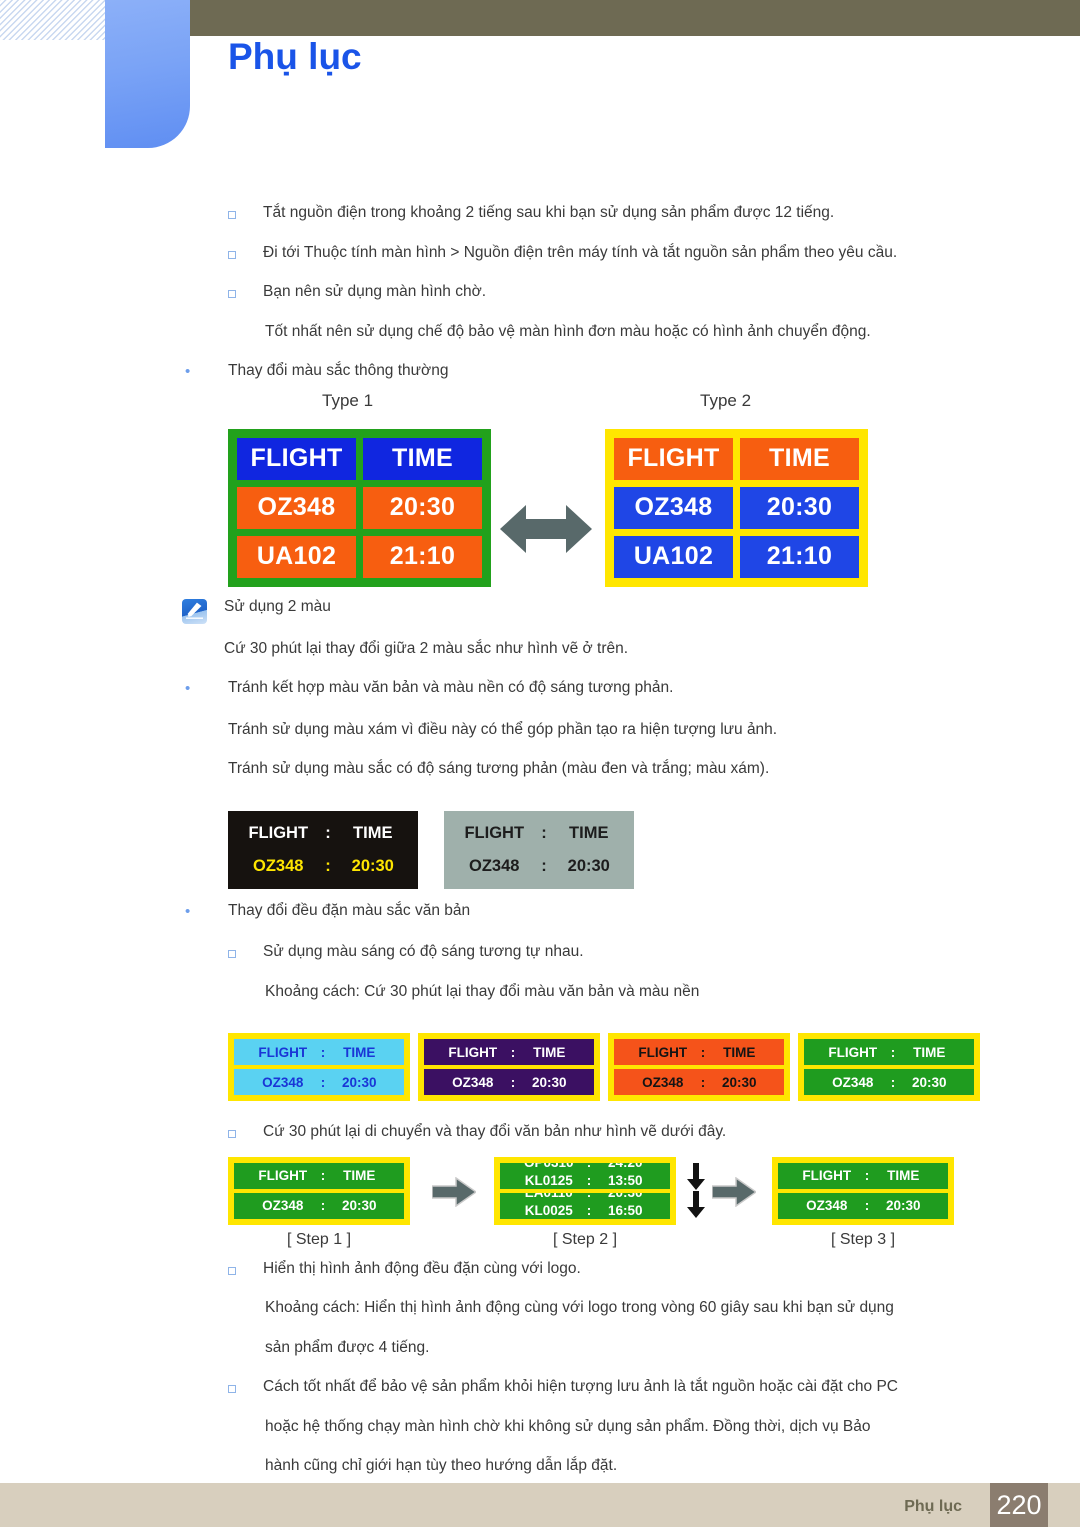 The width and height of the screenshot is (1080, 1527). Describe the element at coordinates (585, 1180) in the screenshot. I see `board-row-kl0125: KL0125 : 13:50` at that location.